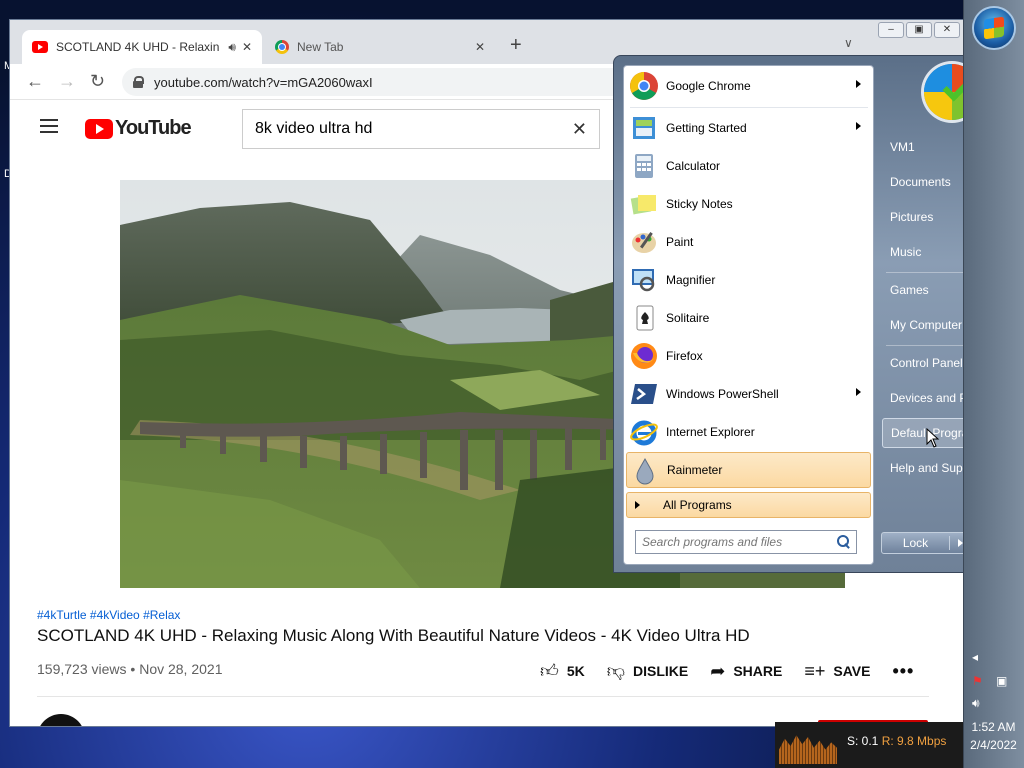 The height and width of the screenshot is (768, 1024). What do you see at coordinates (815, 670) in the screenshot?
I see `playlist-add-icon: ≡+` at bounding box center [815, 670].